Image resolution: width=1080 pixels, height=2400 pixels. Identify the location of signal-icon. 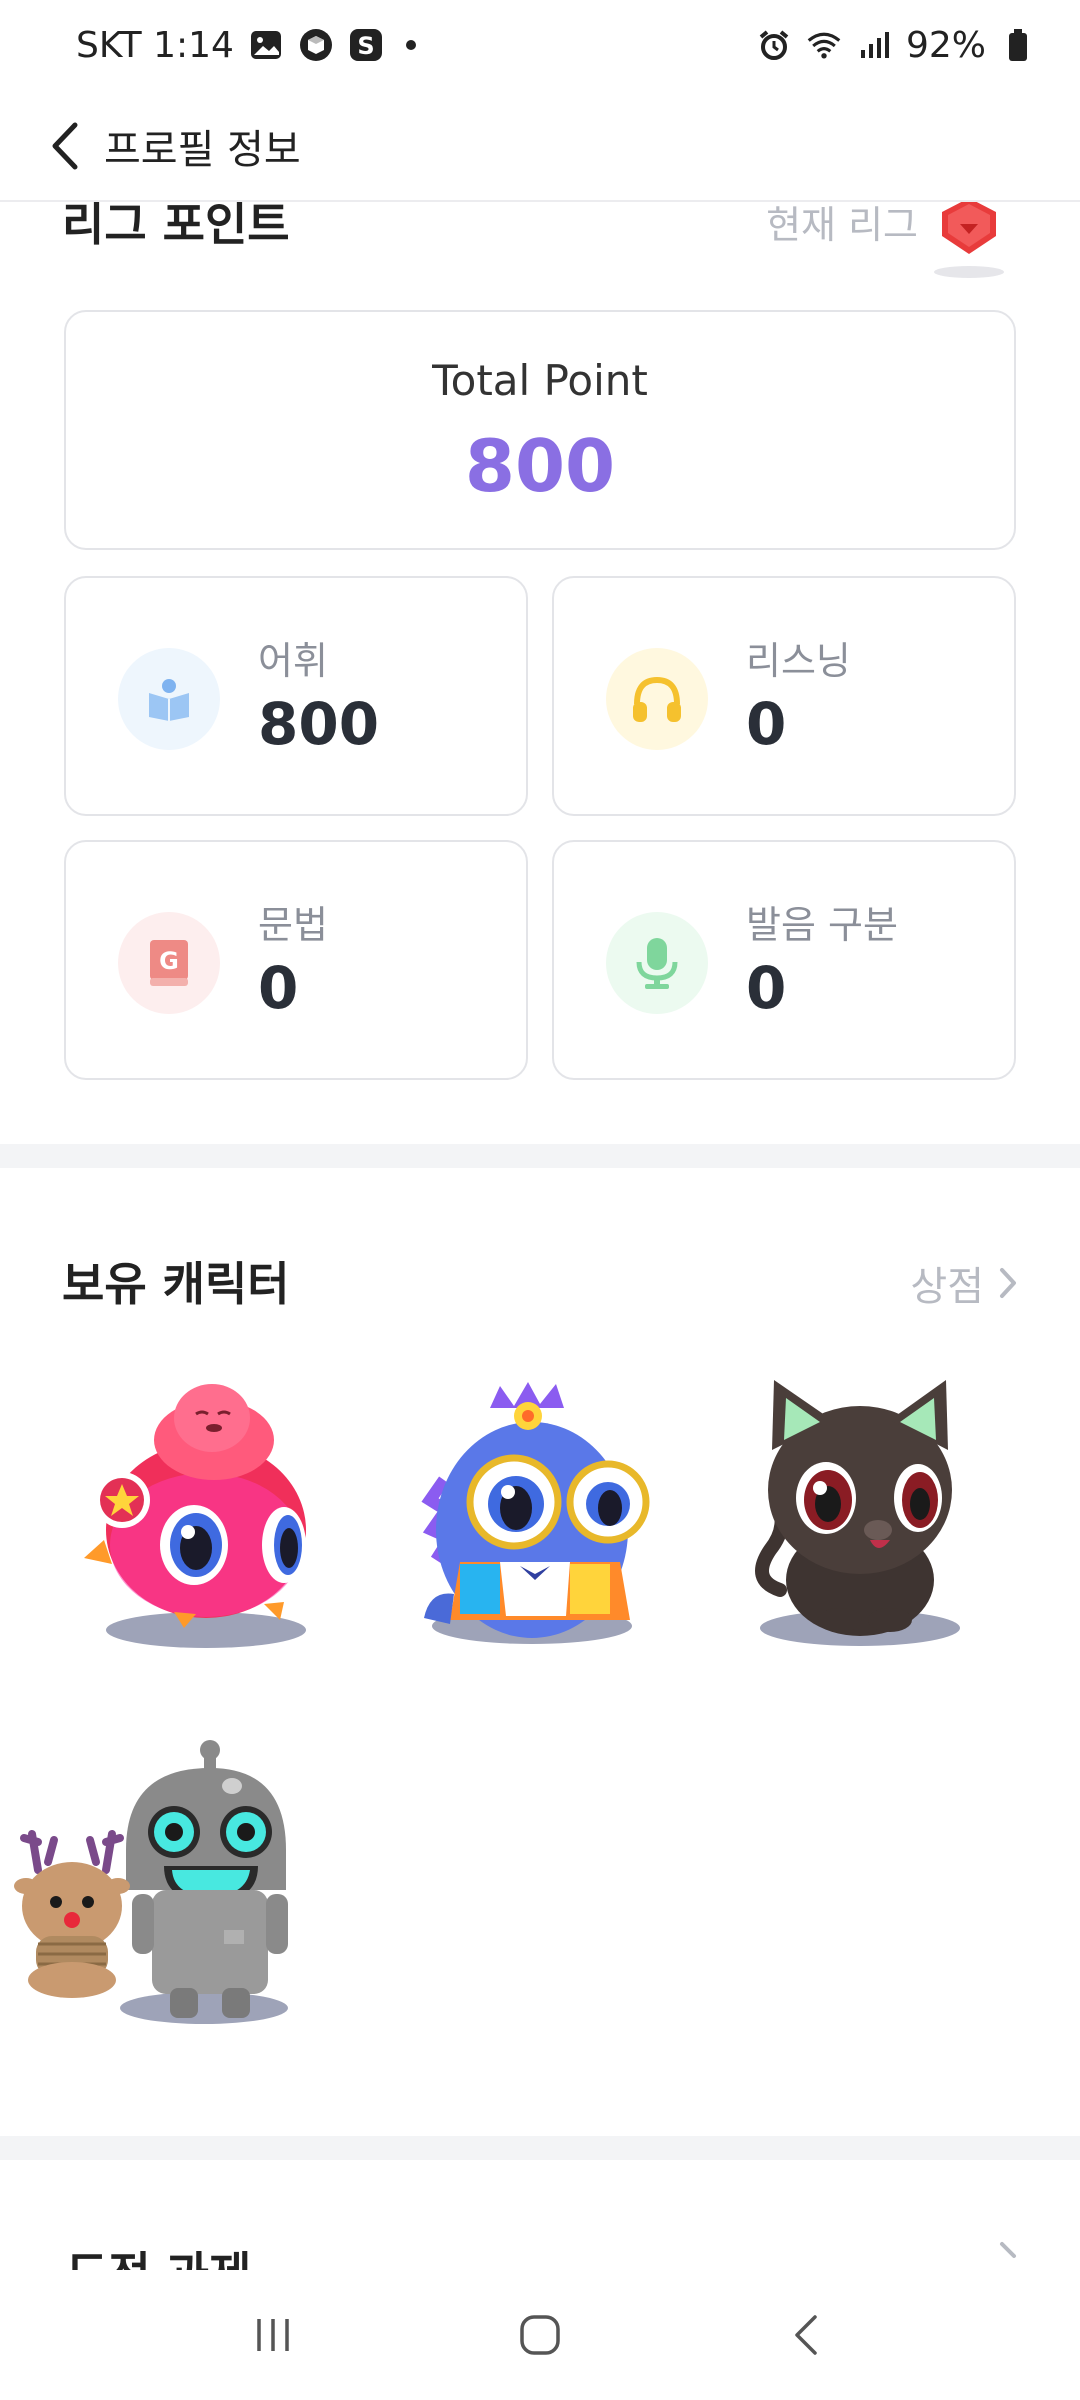
(874, 45).